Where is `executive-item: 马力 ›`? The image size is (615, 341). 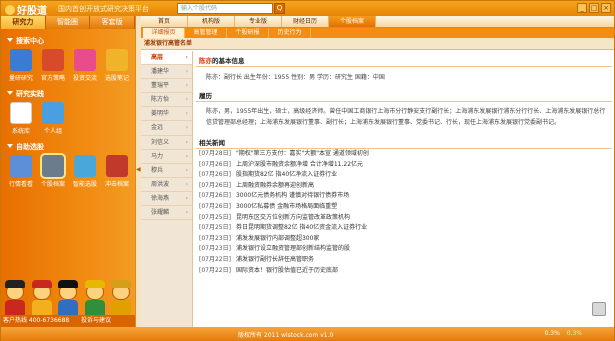
executive-item: 马力 › is located at coordinates (166, 157).